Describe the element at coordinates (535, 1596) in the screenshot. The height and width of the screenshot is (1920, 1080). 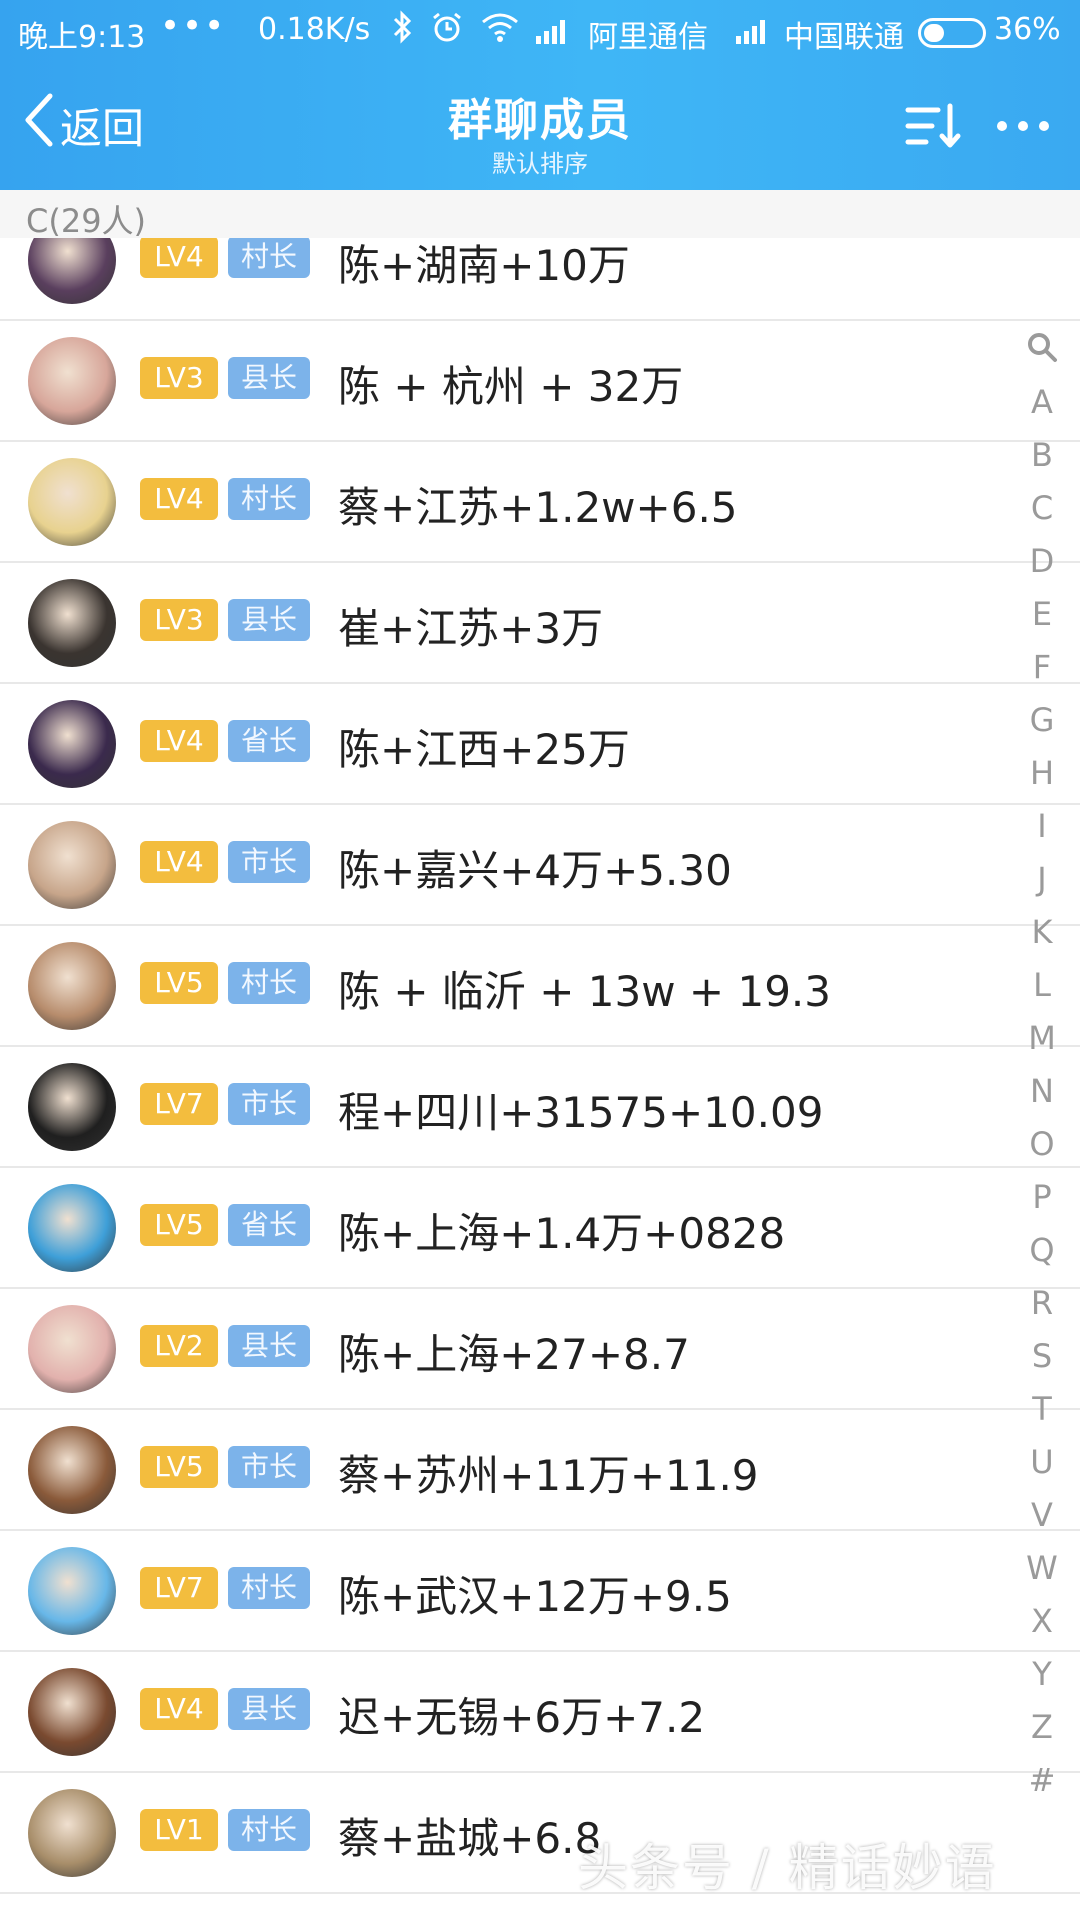
I see `member-name: 陈+武汉+12万+9.5` at that location.